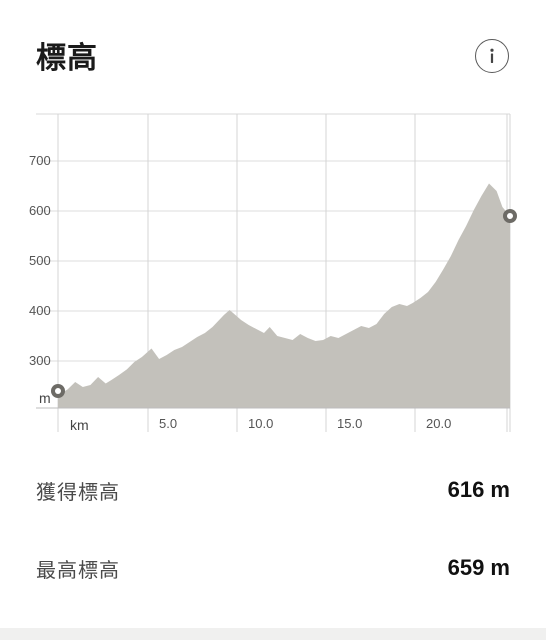 Image resolution: width=546 pixels, height=640 pixels. I want to click on end-marker-dot, so click(510, 216).